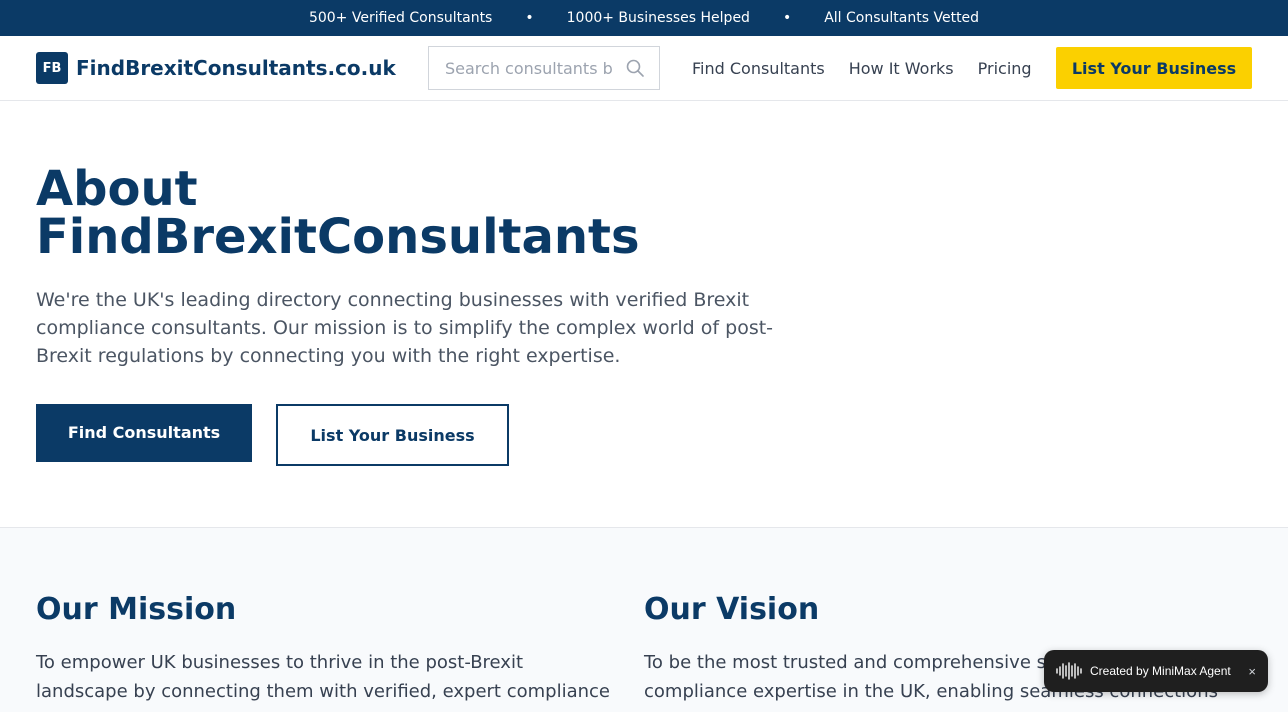 Image resolution: width=1288 pixels, height=712 pixels. What do you see at coordinates (144, 433) in the screenshot?
I see `find-consultants-button: Find Consultants` at bounding box center [144, 433].